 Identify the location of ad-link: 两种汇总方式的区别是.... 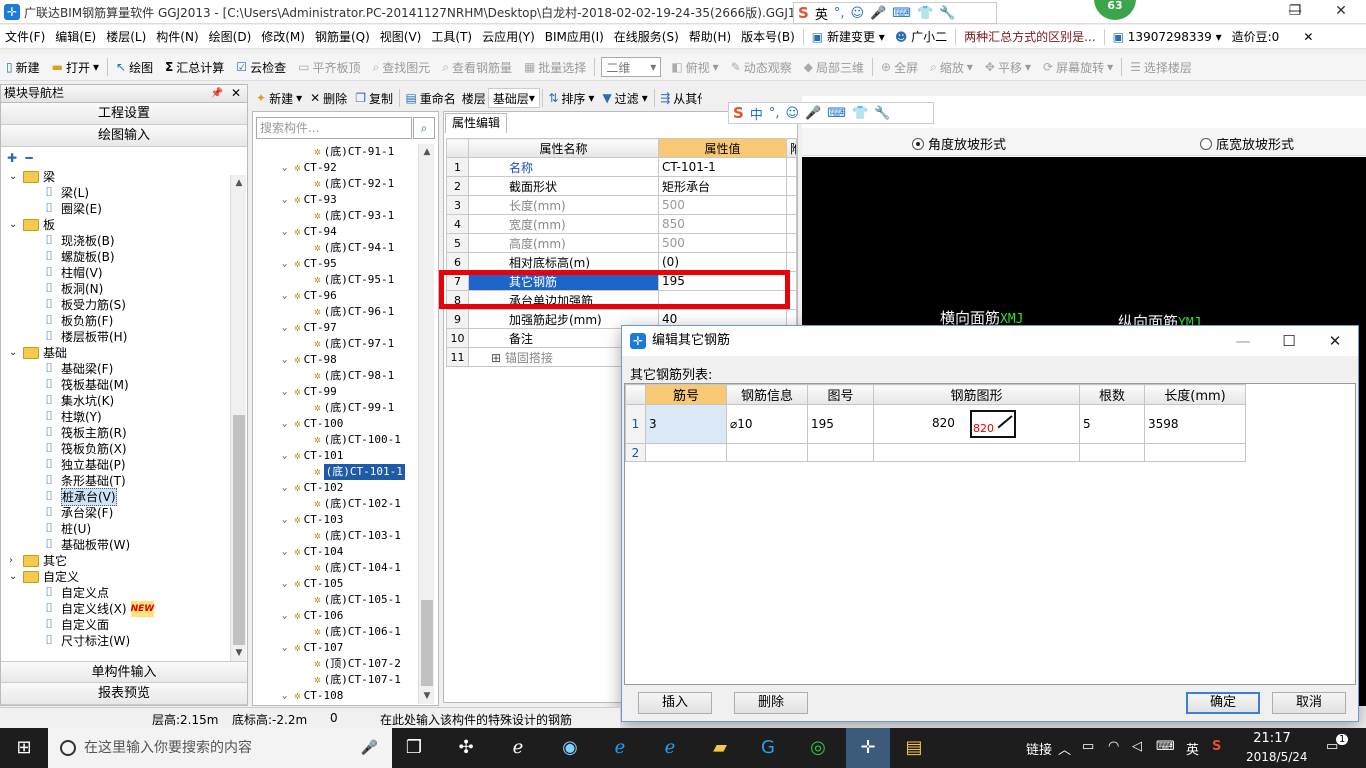
(1029, 37).